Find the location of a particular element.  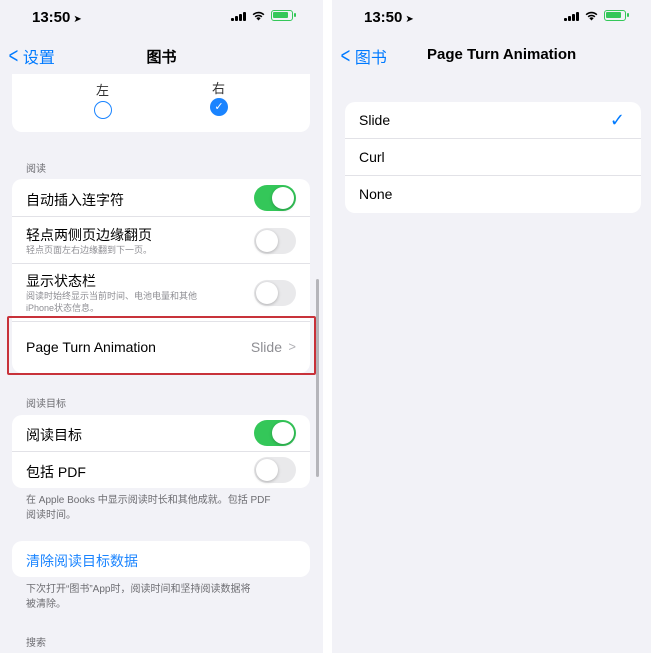

include-pdf-row: 包括 PDF is located at coordinates (161, 470).